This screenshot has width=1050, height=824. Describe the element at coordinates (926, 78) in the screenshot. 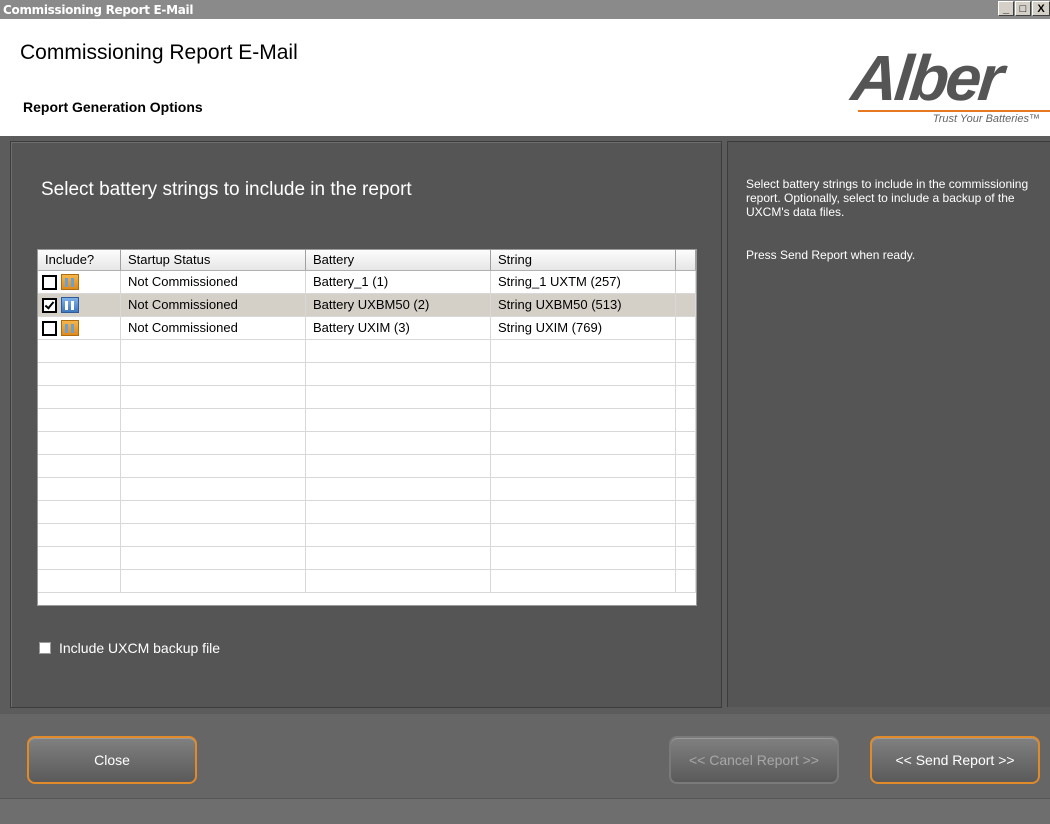

I see `logo-wordmark: Alber` at that location.